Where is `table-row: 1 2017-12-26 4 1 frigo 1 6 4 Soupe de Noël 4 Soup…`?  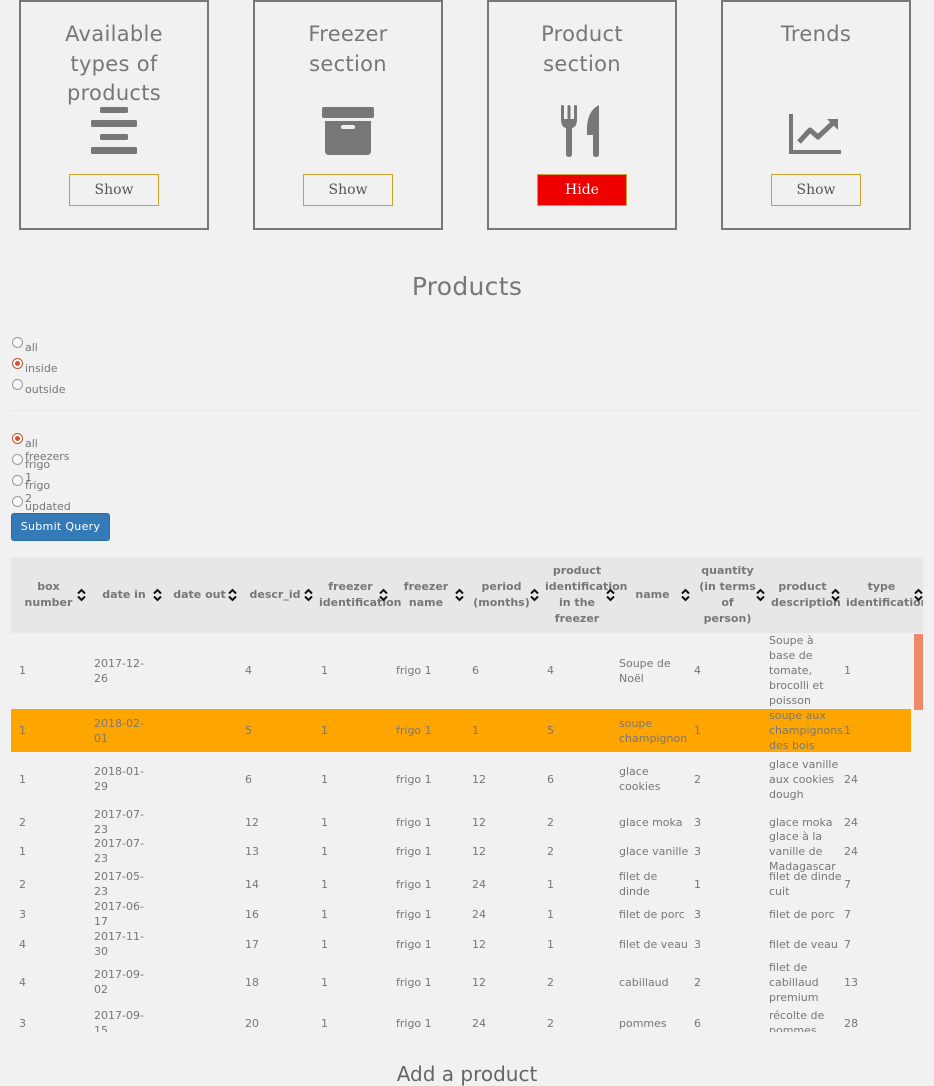
table-row: 1 2017-12-26 4 1 frigo 1 6 4 Soupe de Noël 4 Soup… is located at coordinates (461, 670).